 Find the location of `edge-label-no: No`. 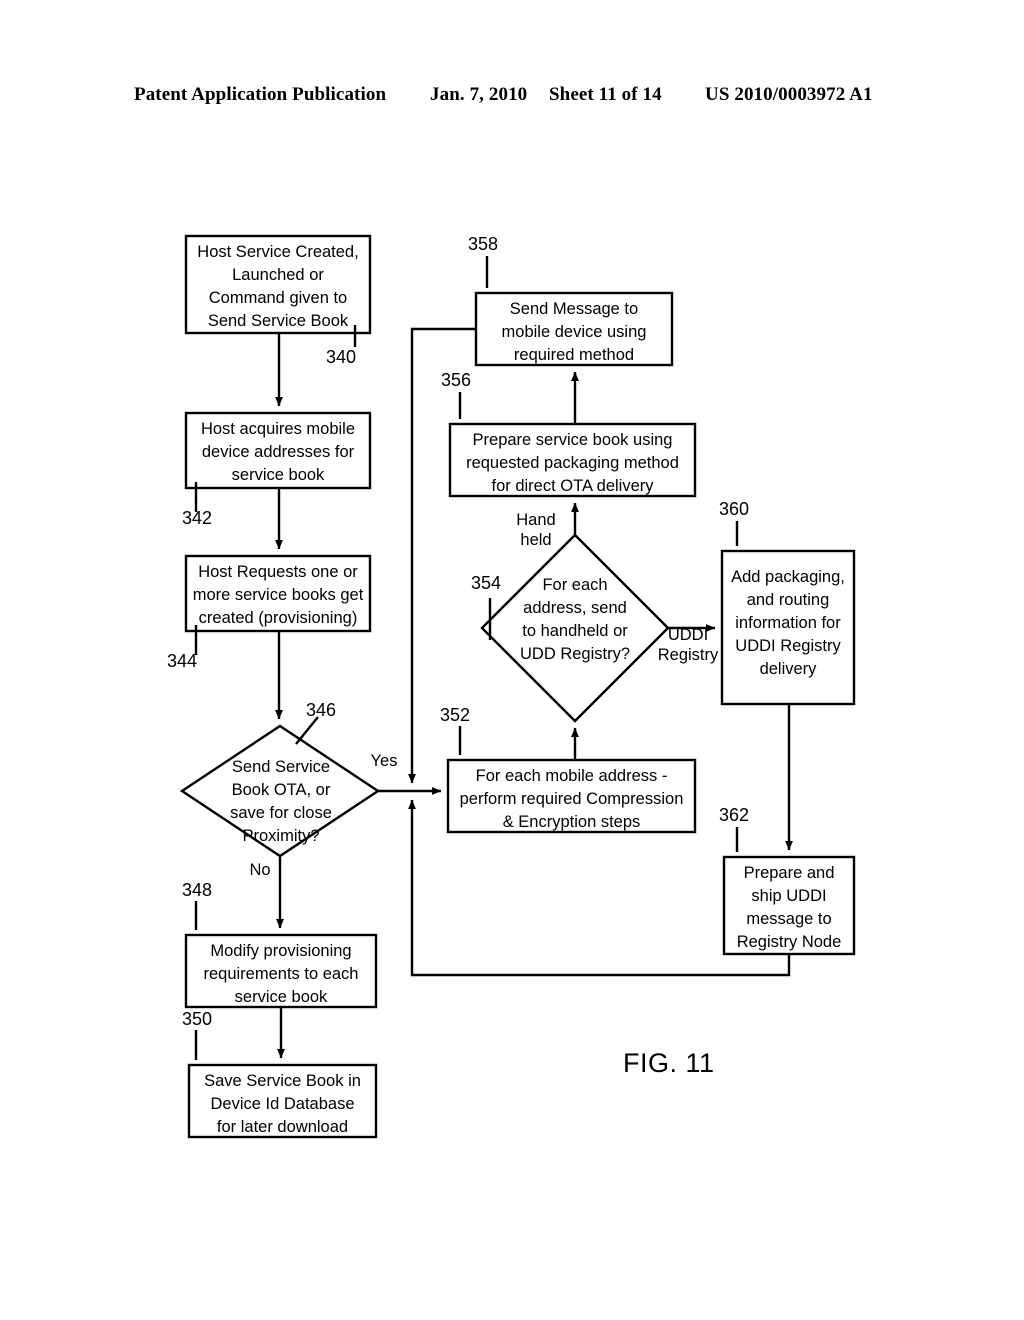

edge-label-no: No is located at coordinates (260, 870).